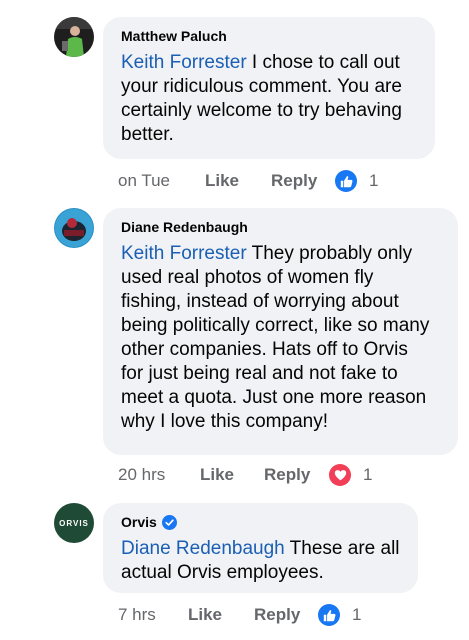  Describe the element at coordinates (340, 475) in the screenshot. I see `love-reaction-icon` at that location.